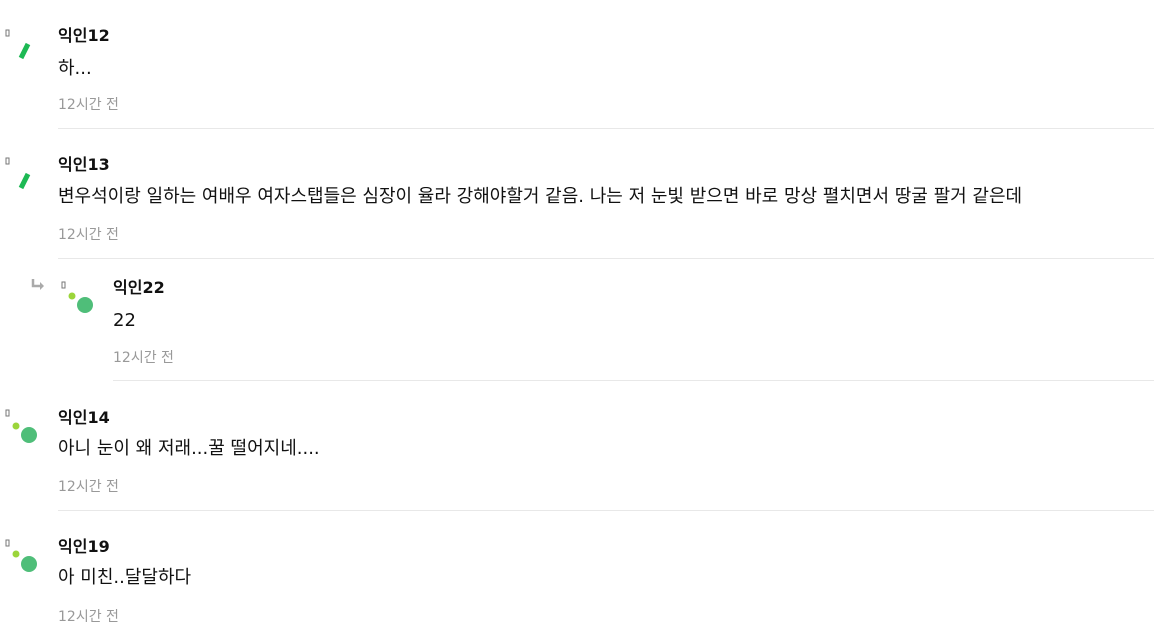 The width and height of the screenshot is (1154, 639). What do you see at coordinates (124, 320) in the screenshot?
I see `comment-text: 22` at bounding box center [124, 320].